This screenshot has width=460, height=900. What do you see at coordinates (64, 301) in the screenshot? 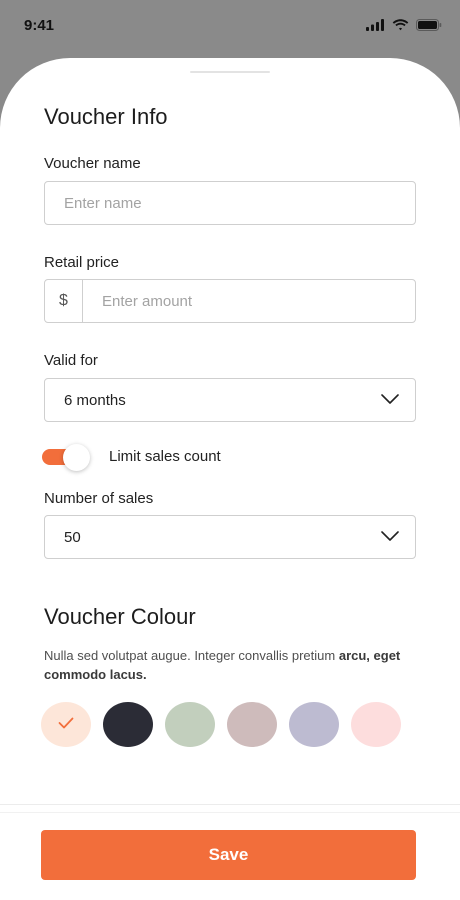
I see `currency-prefix: $` at bounding box center [64, 301].